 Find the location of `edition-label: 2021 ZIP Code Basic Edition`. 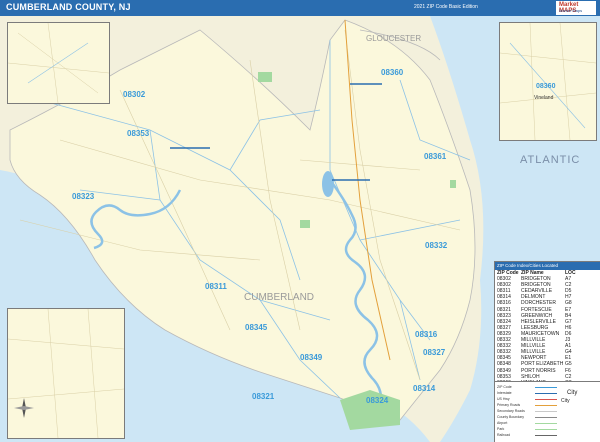

edition-label: 2021 ZIP Code Basic Edition is located at coordinates (446, 7).